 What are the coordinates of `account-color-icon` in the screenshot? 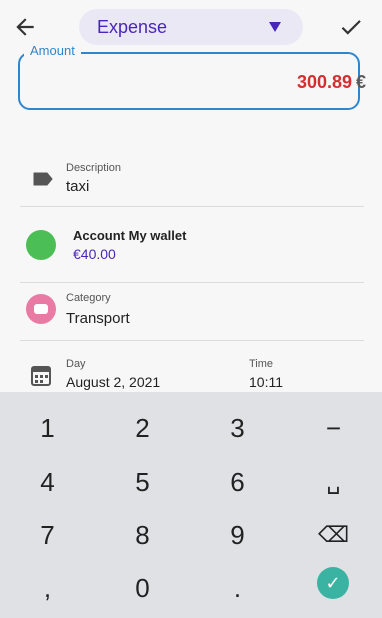 It's located at (41, 245).